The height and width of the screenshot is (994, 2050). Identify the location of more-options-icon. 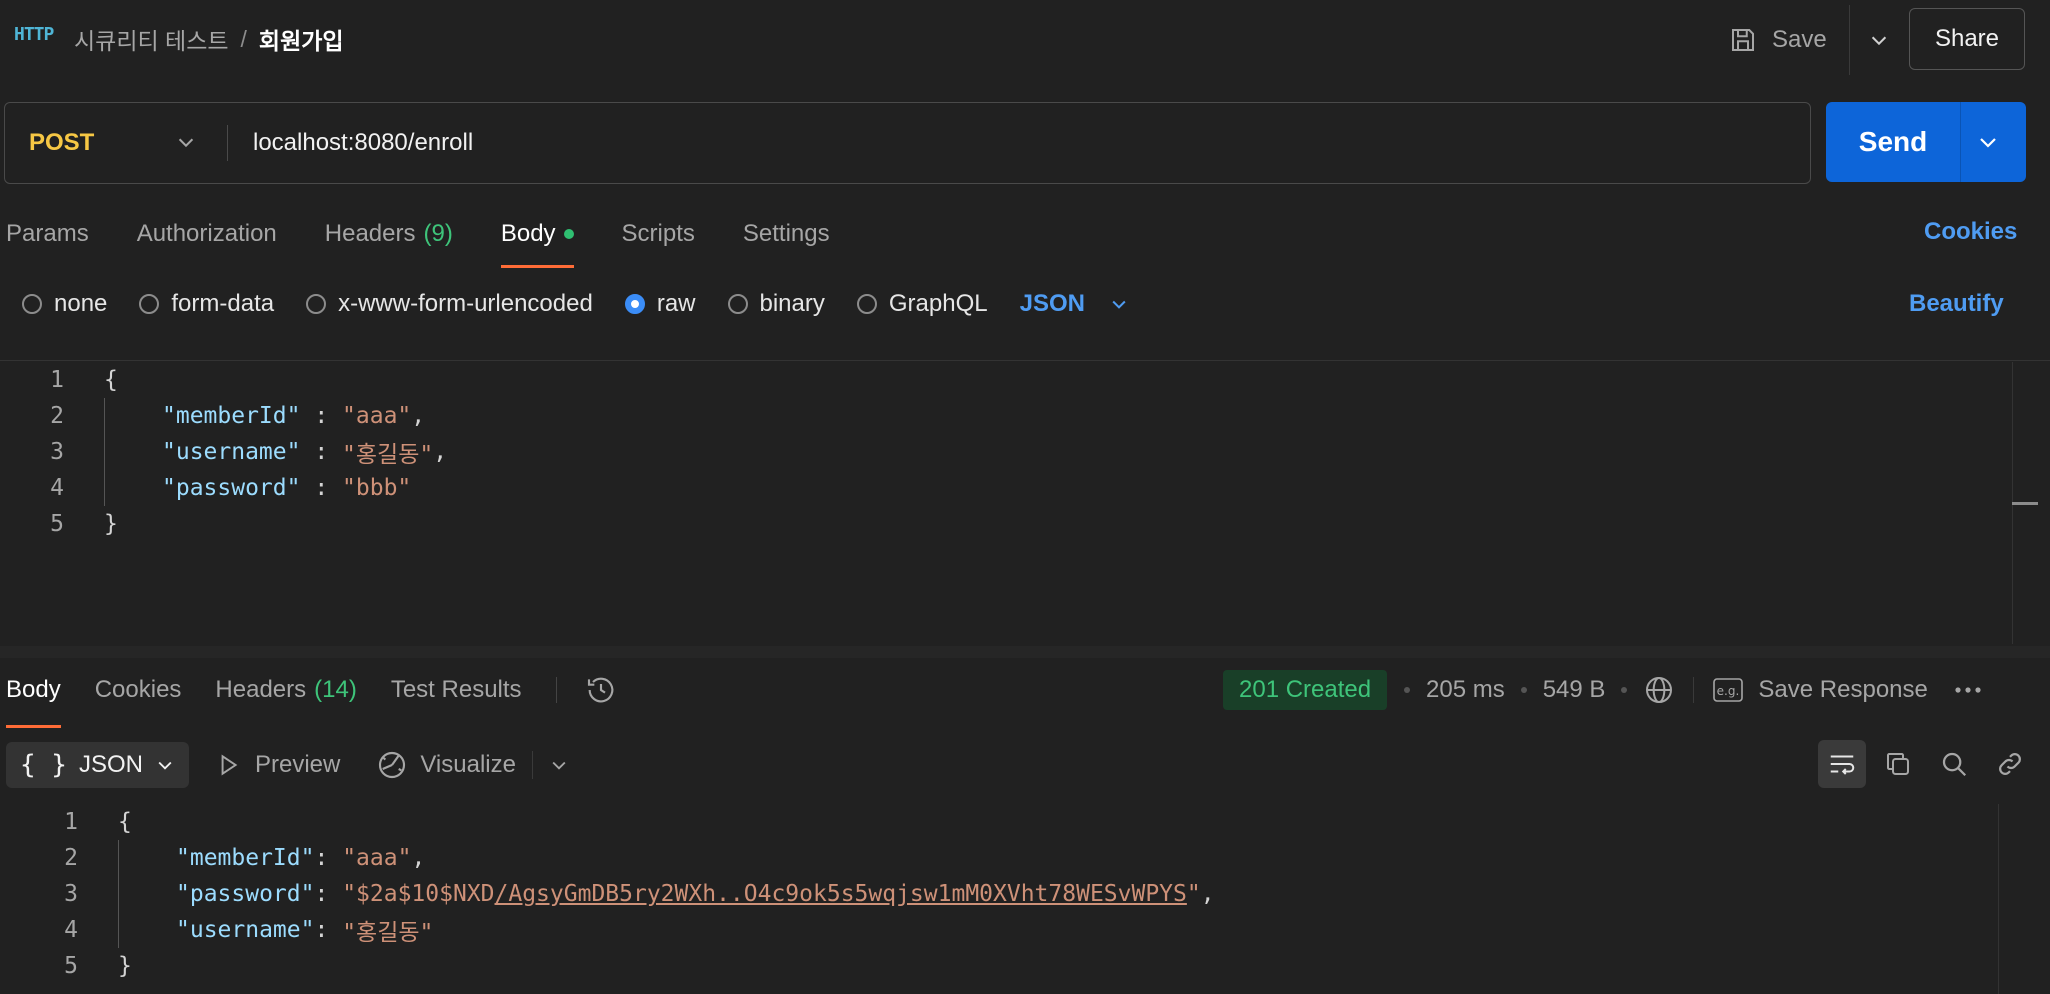
(1968, 690).